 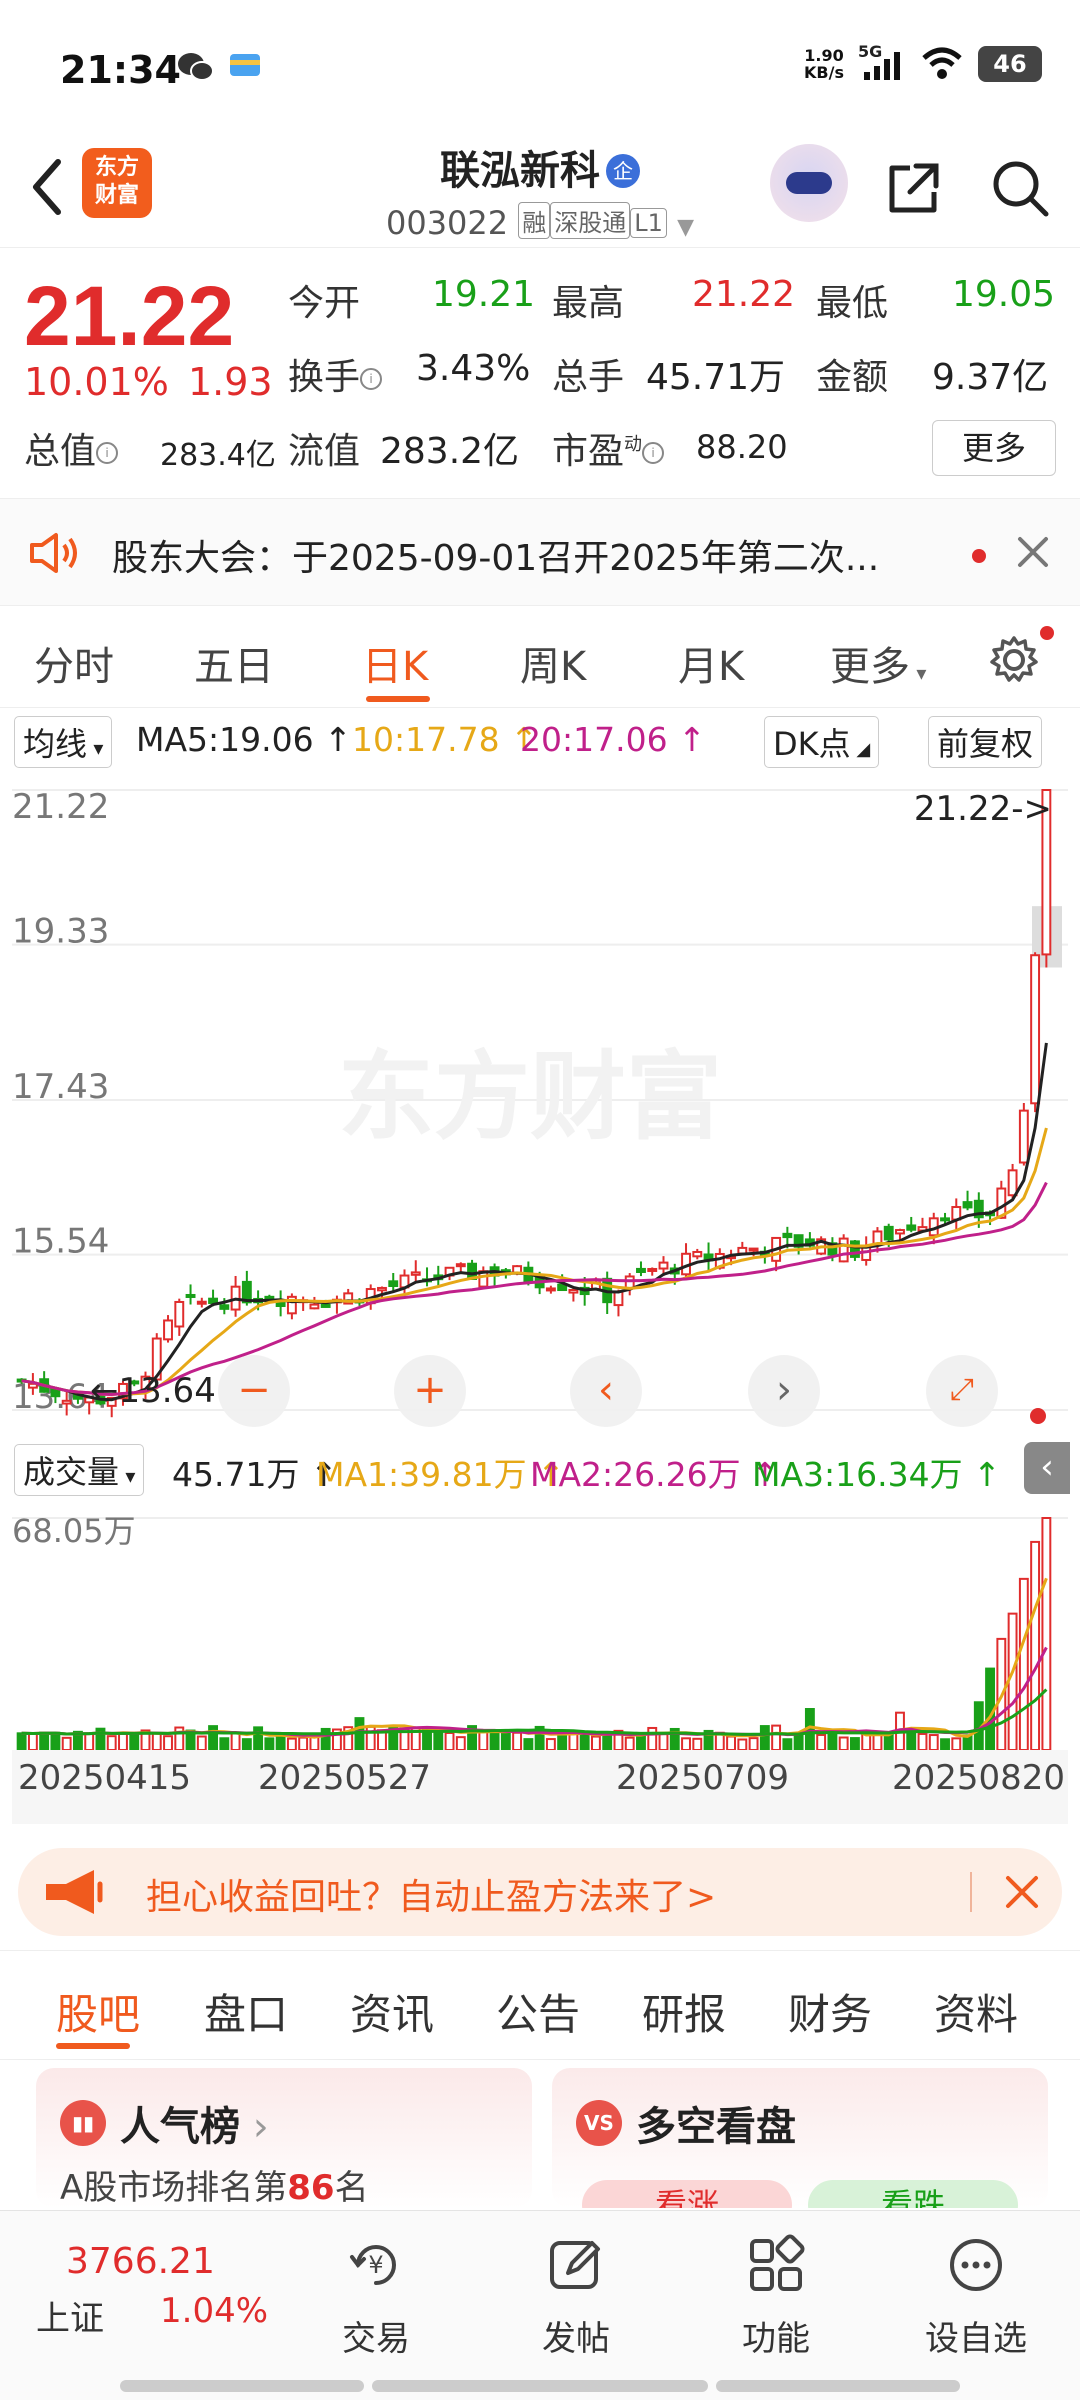 What do you see at coordinates (1004, 294) in the screenshot?
I see `low-value: 19.05` at bounding box center [1004, 294].